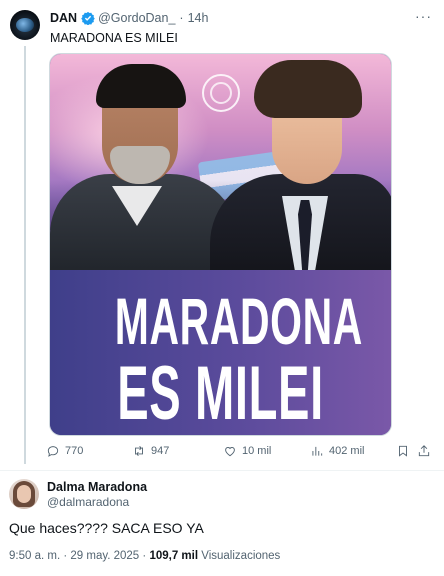  What do you see at coordinates (198, 18) in the screenshot?
I see `timestamp: 14h` at bounding box center [198, 18].